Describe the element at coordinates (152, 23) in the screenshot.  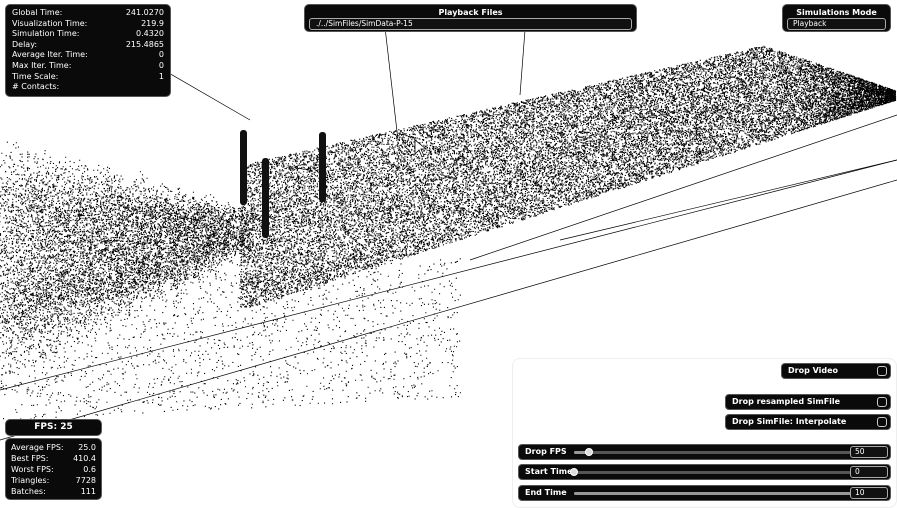
I see `stat-value: 219.9` at that location.